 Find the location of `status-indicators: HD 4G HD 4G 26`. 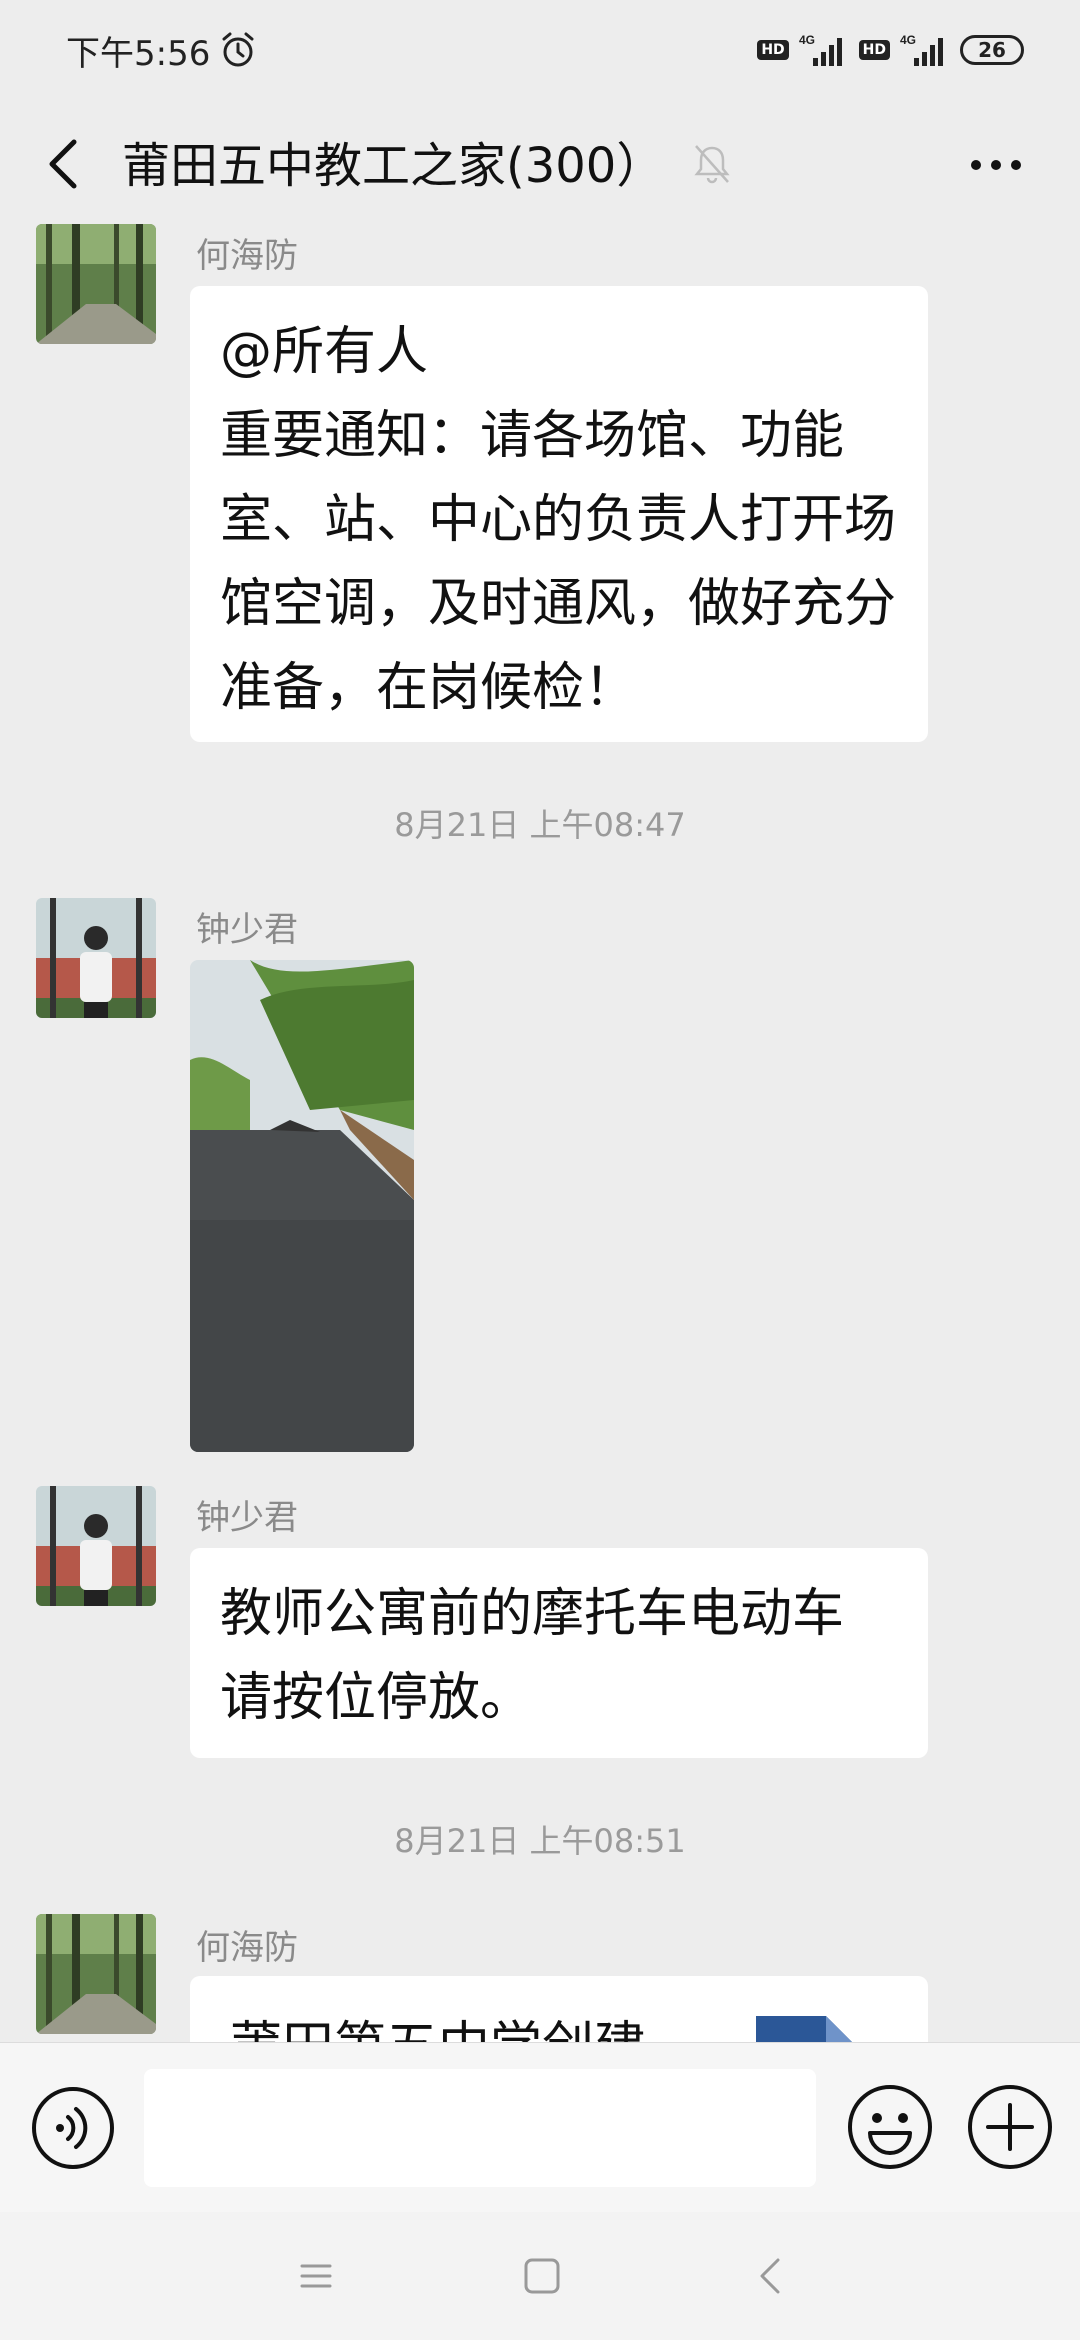

status-indicators: HD 4G HD 4G 26 is located at coordinates (890, 50).